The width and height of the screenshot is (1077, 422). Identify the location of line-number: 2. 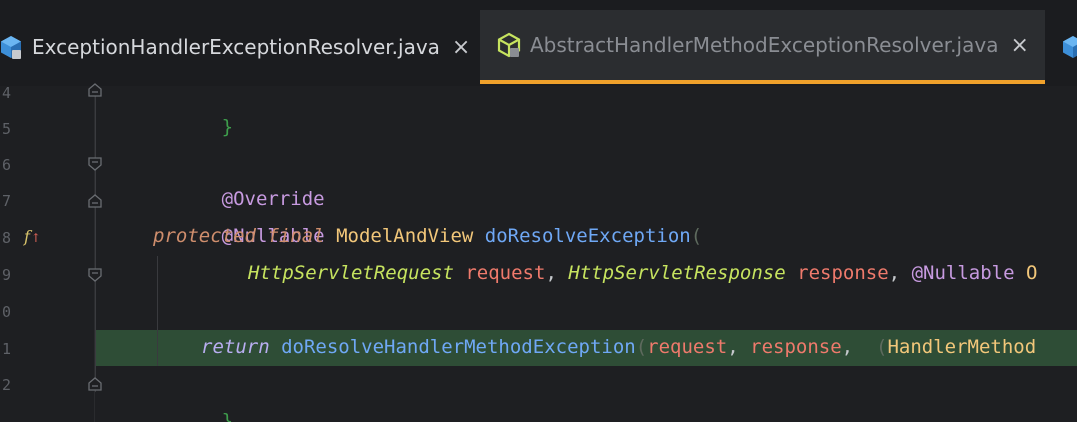
(7, 385).